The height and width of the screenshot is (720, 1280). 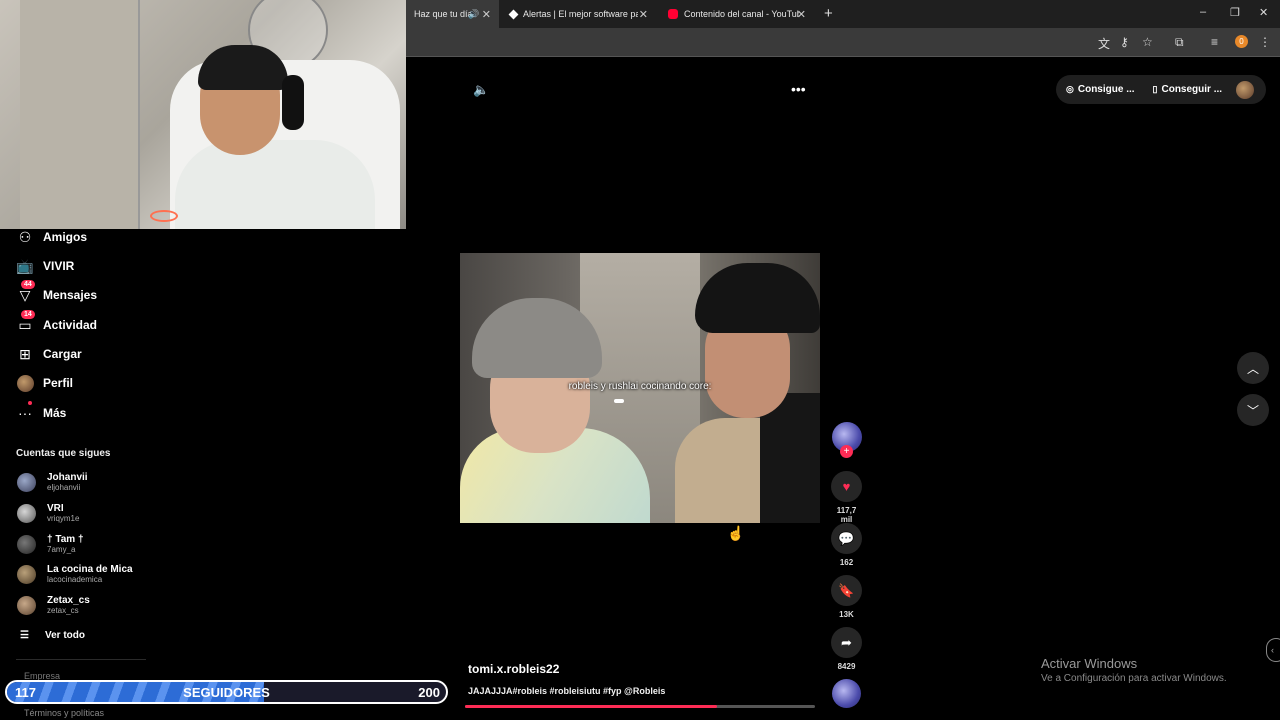 I want to click on new-tab-button: +, so click(x=828, y=13).